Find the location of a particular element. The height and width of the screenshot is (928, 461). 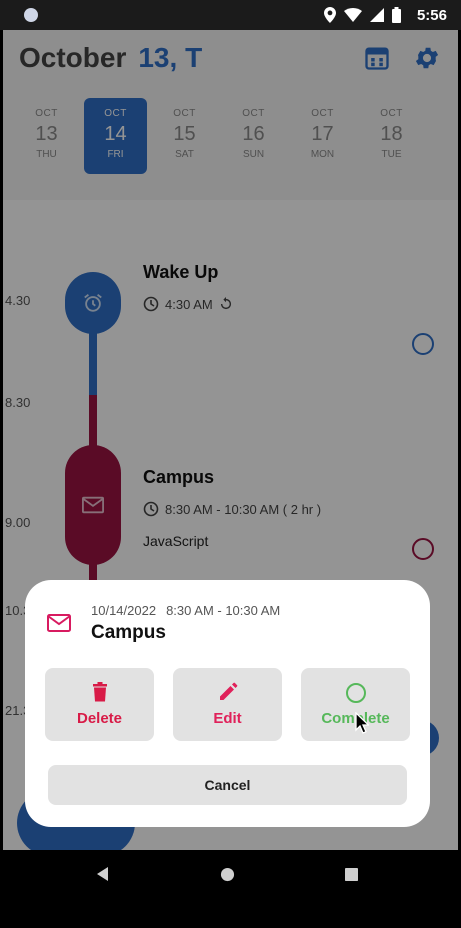

pencil-icon is located at coordinates (228, 691).